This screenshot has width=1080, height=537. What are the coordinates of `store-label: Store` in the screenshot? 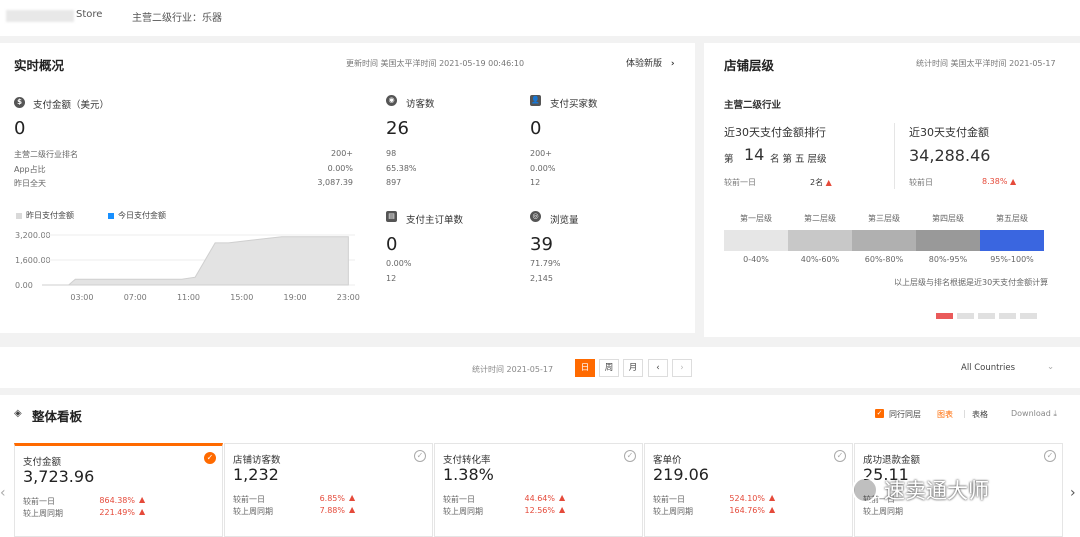 It's located at (89, 14).